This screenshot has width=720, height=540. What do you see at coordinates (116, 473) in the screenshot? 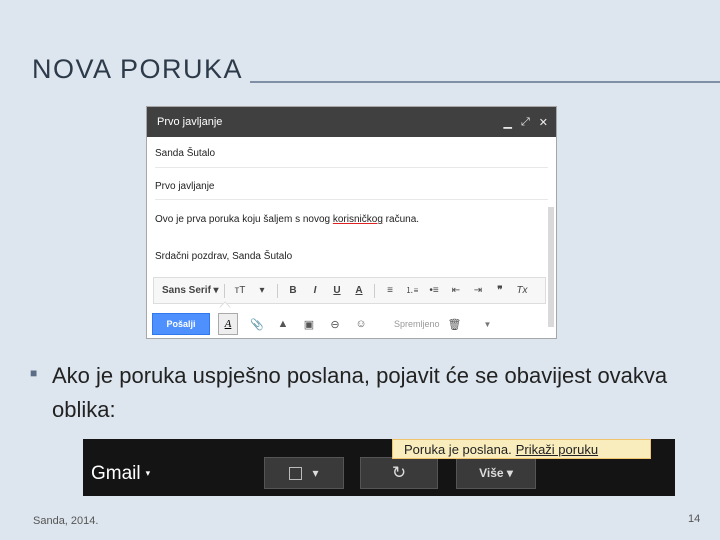
I see `gmail-logo-text: Gmail` at bounding box center [116, 473].